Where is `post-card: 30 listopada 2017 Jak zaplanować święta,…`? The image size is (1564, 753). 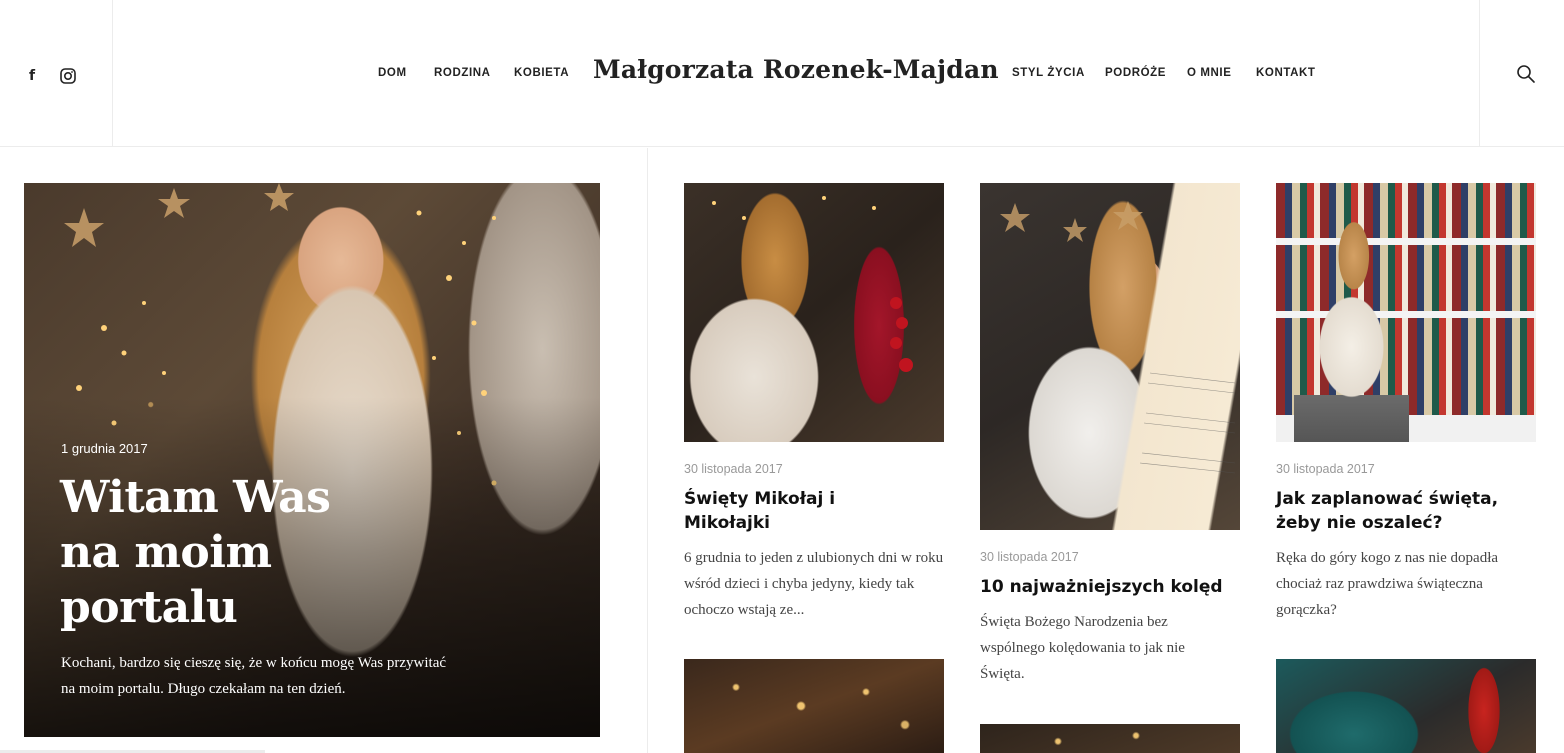
post-card: 30 listopada 2017 Jak zaplanować święta,… is located at coordinates (1406, 468).